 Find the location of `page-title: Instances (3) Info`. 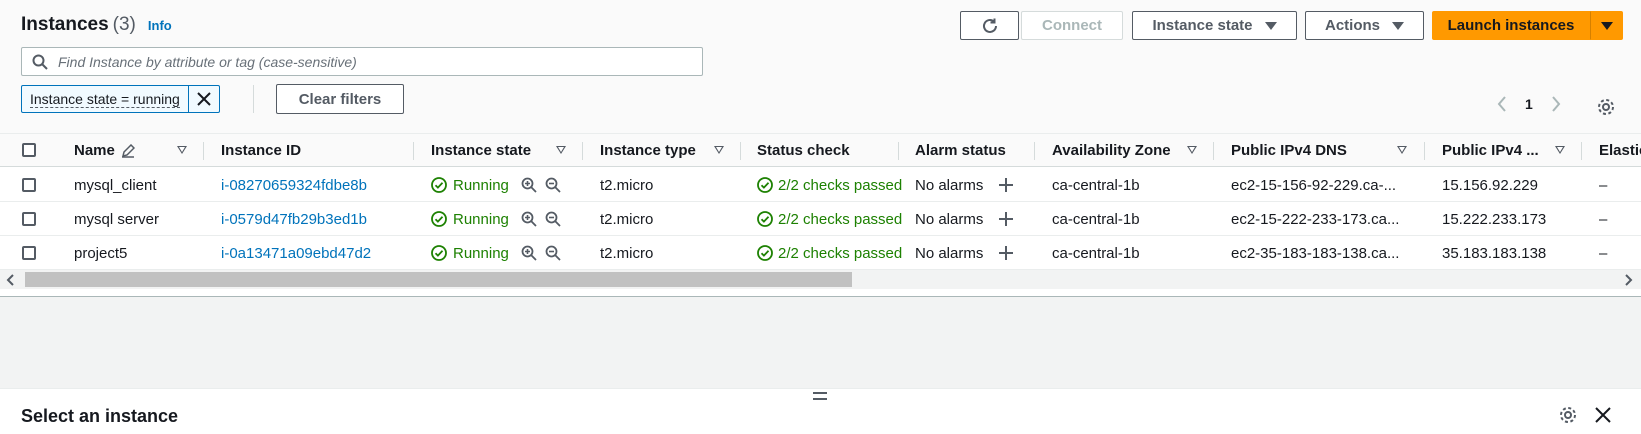

page-title: Instances (3) Info is located at coordinates (96, 25).